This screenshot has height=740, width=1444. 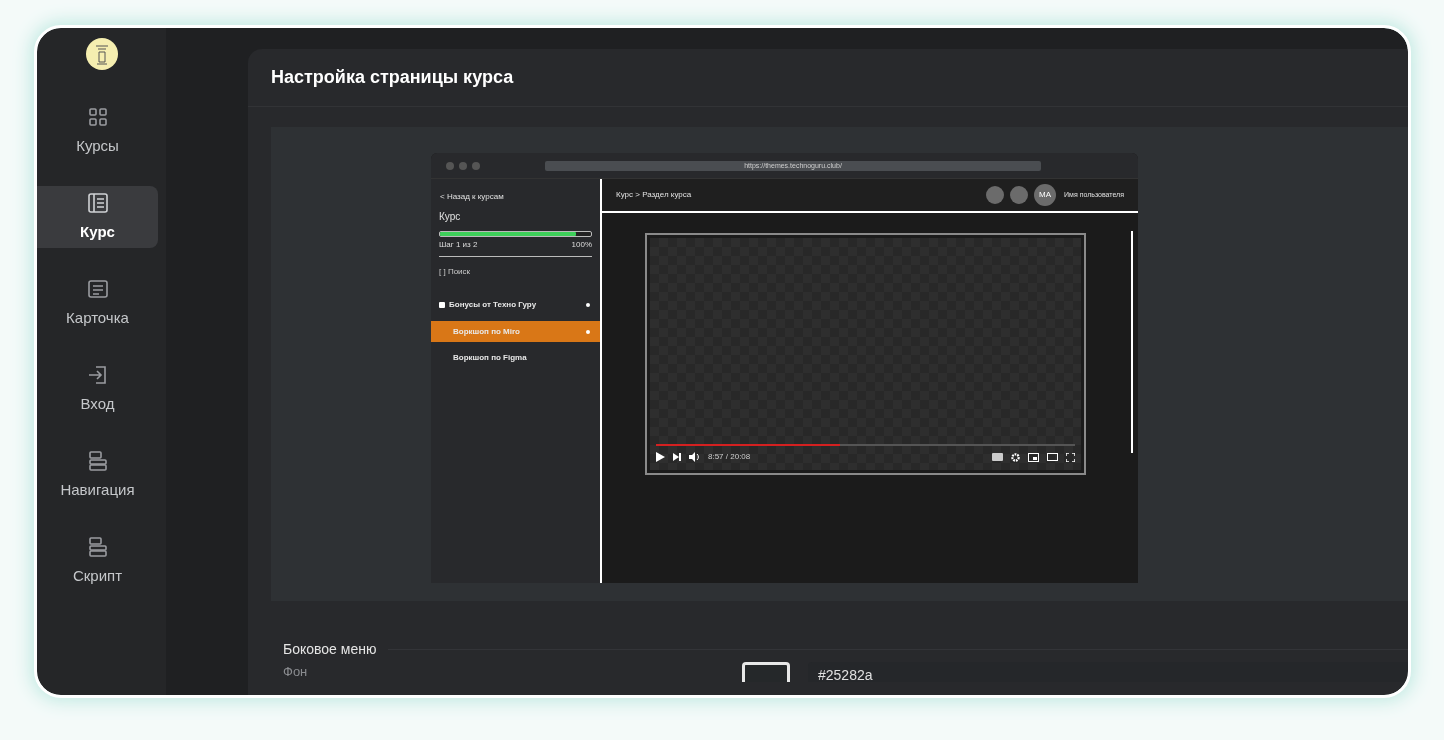 I want to click on sidebar-item: Скрипт, so click(x=97, y=561).